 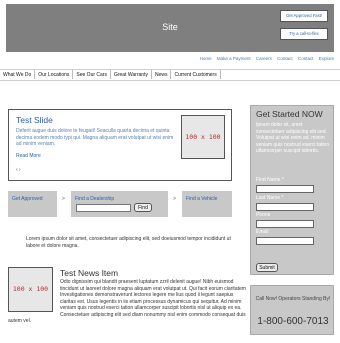 What do you see at coordinates (285, 189) in the screenshot?
I see `first-name-field` at bounding box center [285, 189].